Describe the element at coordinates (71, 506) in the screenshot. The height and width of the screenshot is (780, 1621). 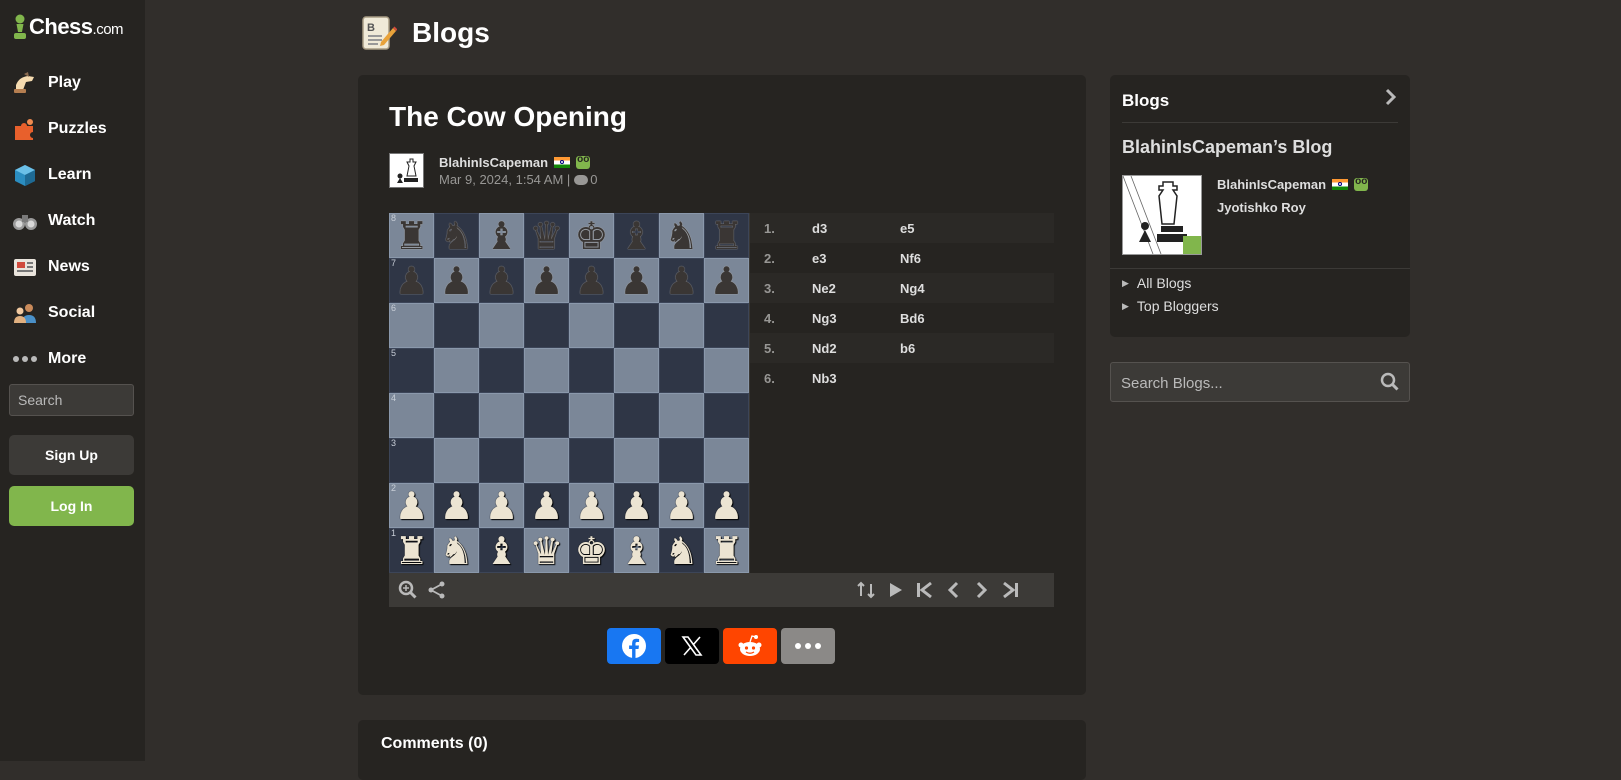
I see `log-in-button: Log In` at that location.